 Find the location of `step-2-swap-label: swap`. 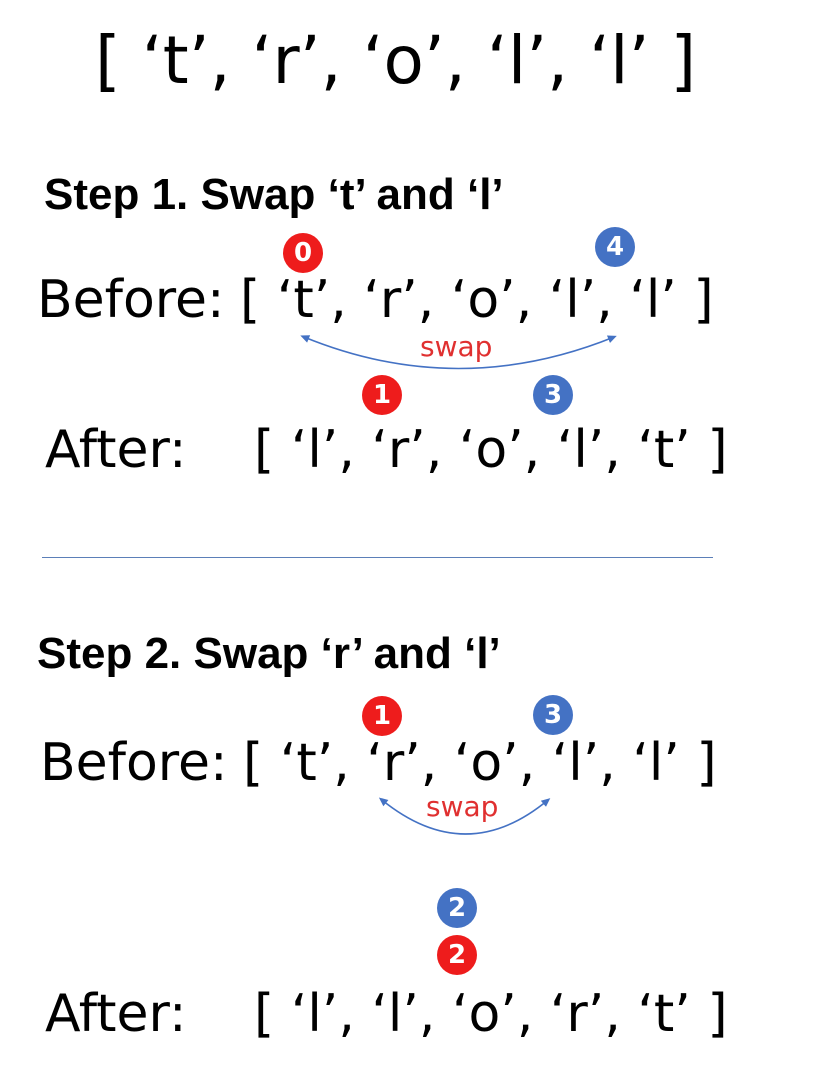

step-2-swap-label: swap is located at coordinates (462, 806).